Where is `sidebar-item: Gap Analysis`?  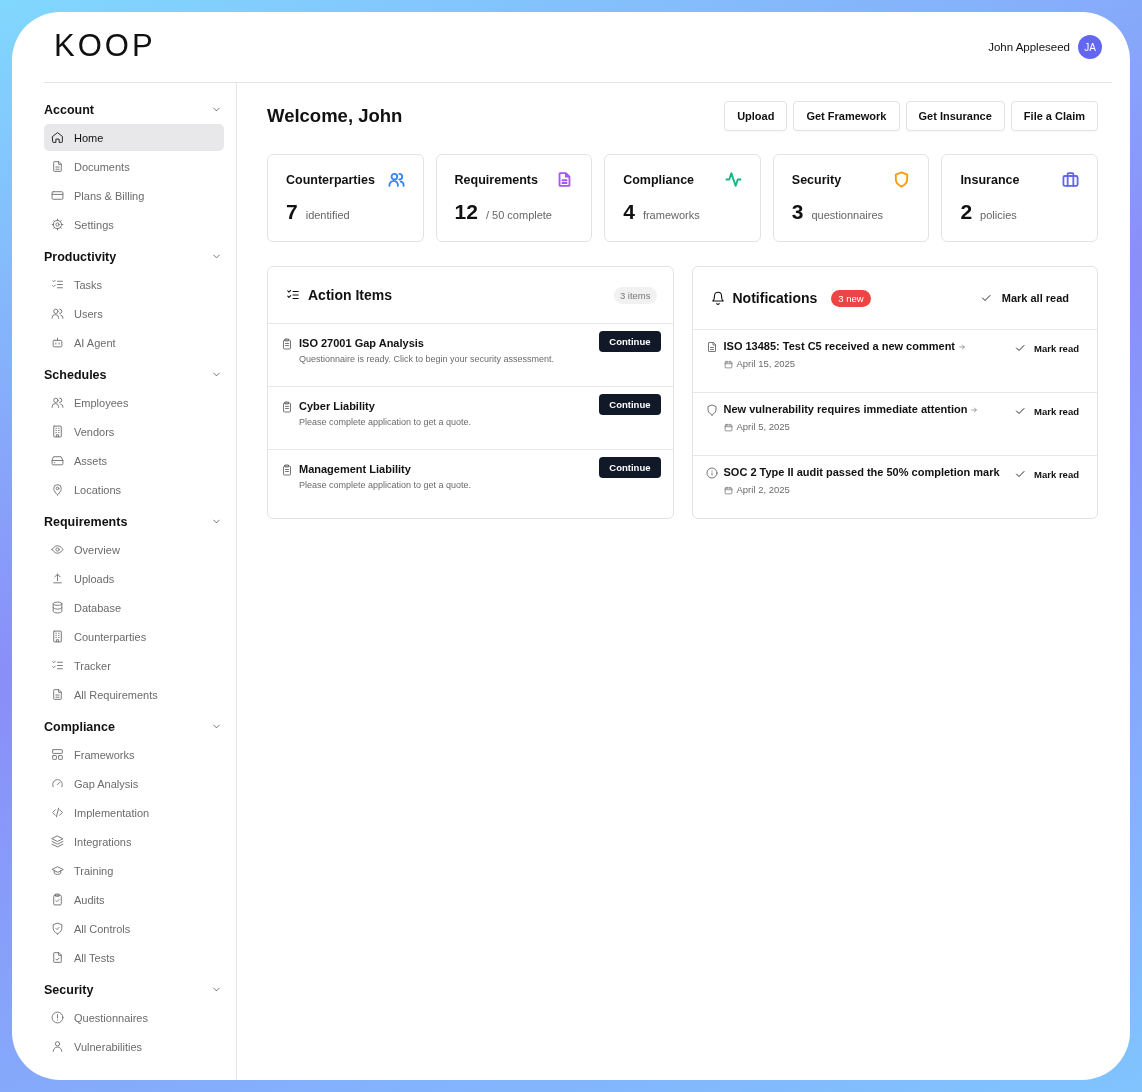 sidebar-item: Gap Analysis is located at coordinates (134, 783).